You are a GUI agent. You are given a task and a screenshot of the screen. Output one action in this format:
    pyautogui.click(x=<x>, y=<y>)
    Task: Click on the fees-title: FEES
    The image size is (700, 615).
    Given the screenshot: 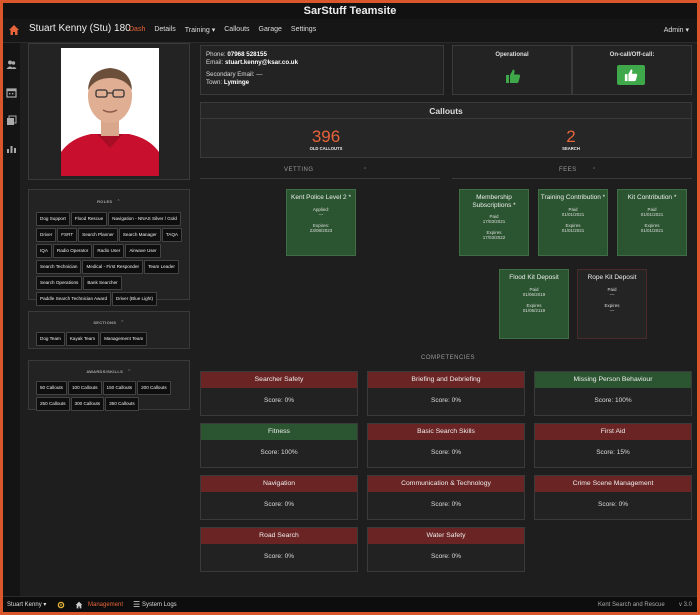 What is the action you would take?
    pyautogui.click(x=568, y=170)
    